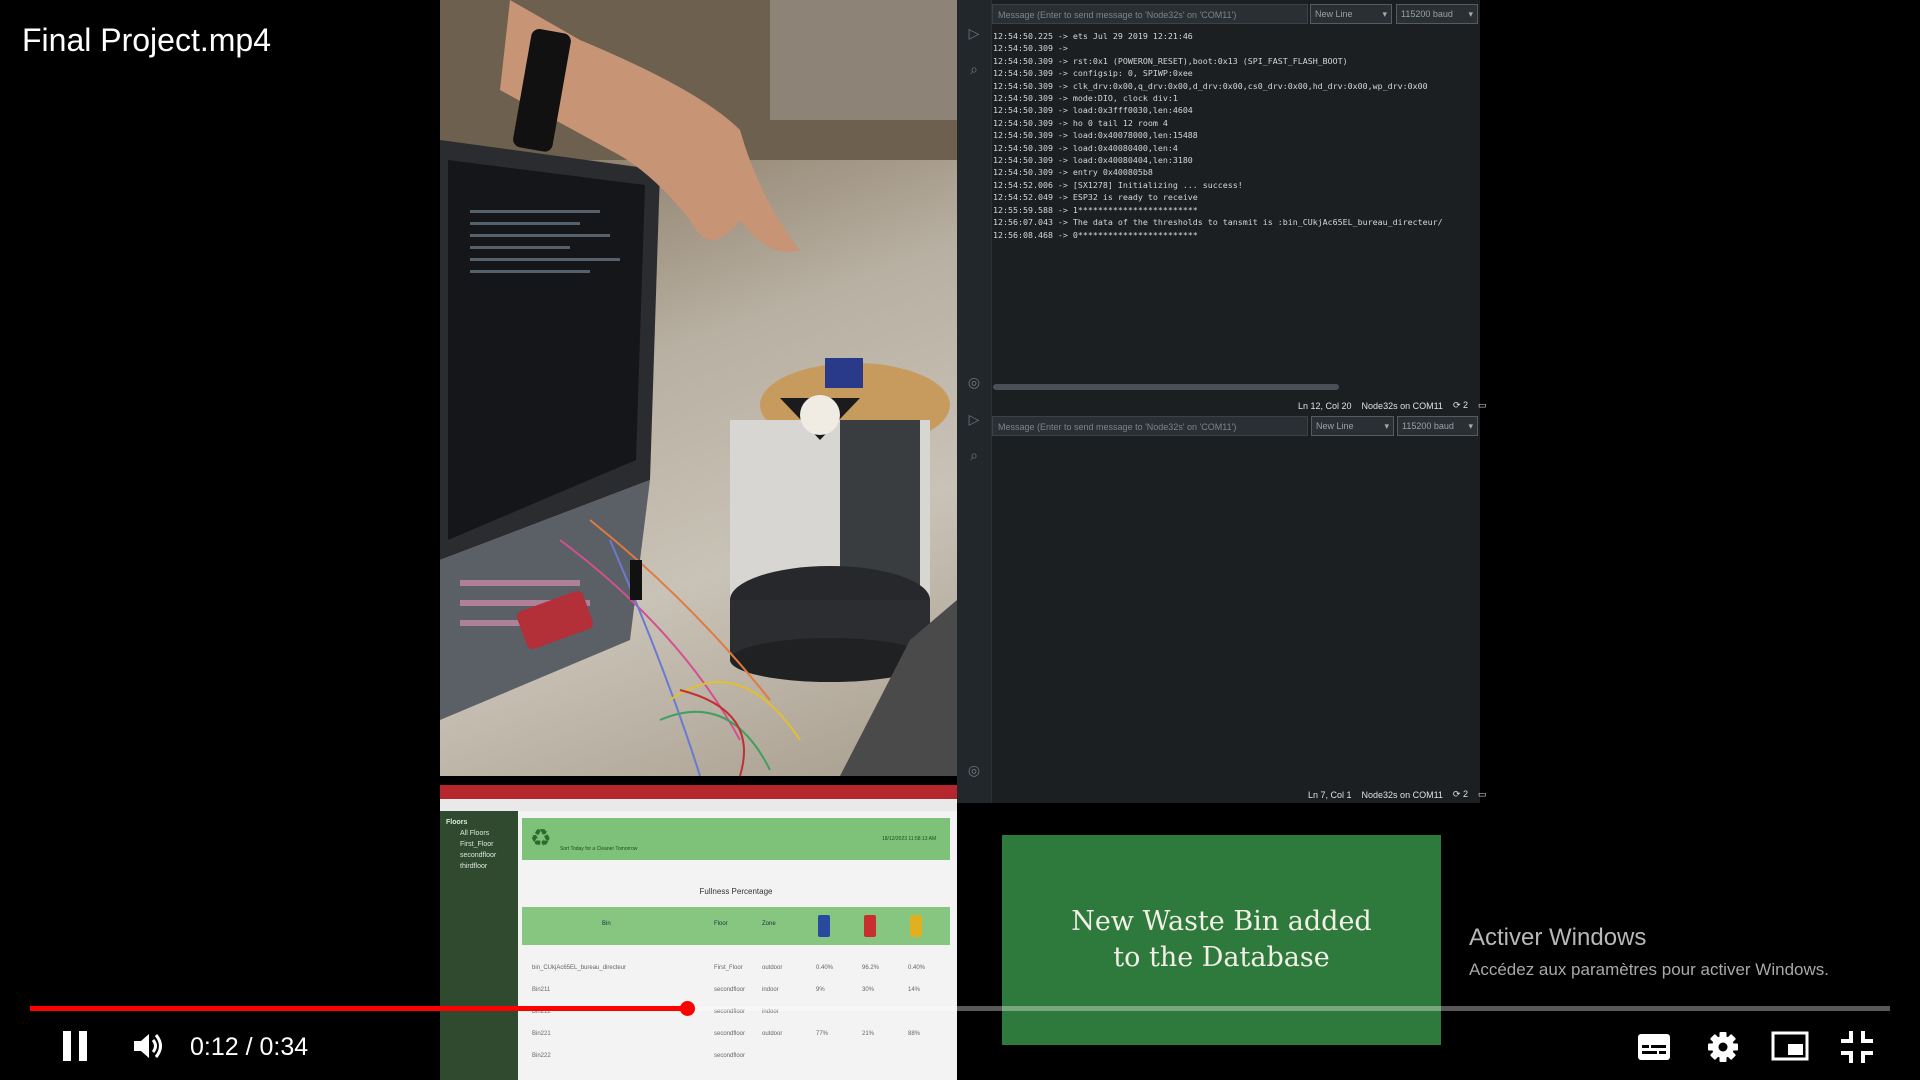 This screenshot has height=1080, width=1920. Describe the element at coordinates (728, 968) in the screenshot. I see `table-cell: First_Floor` at that location.